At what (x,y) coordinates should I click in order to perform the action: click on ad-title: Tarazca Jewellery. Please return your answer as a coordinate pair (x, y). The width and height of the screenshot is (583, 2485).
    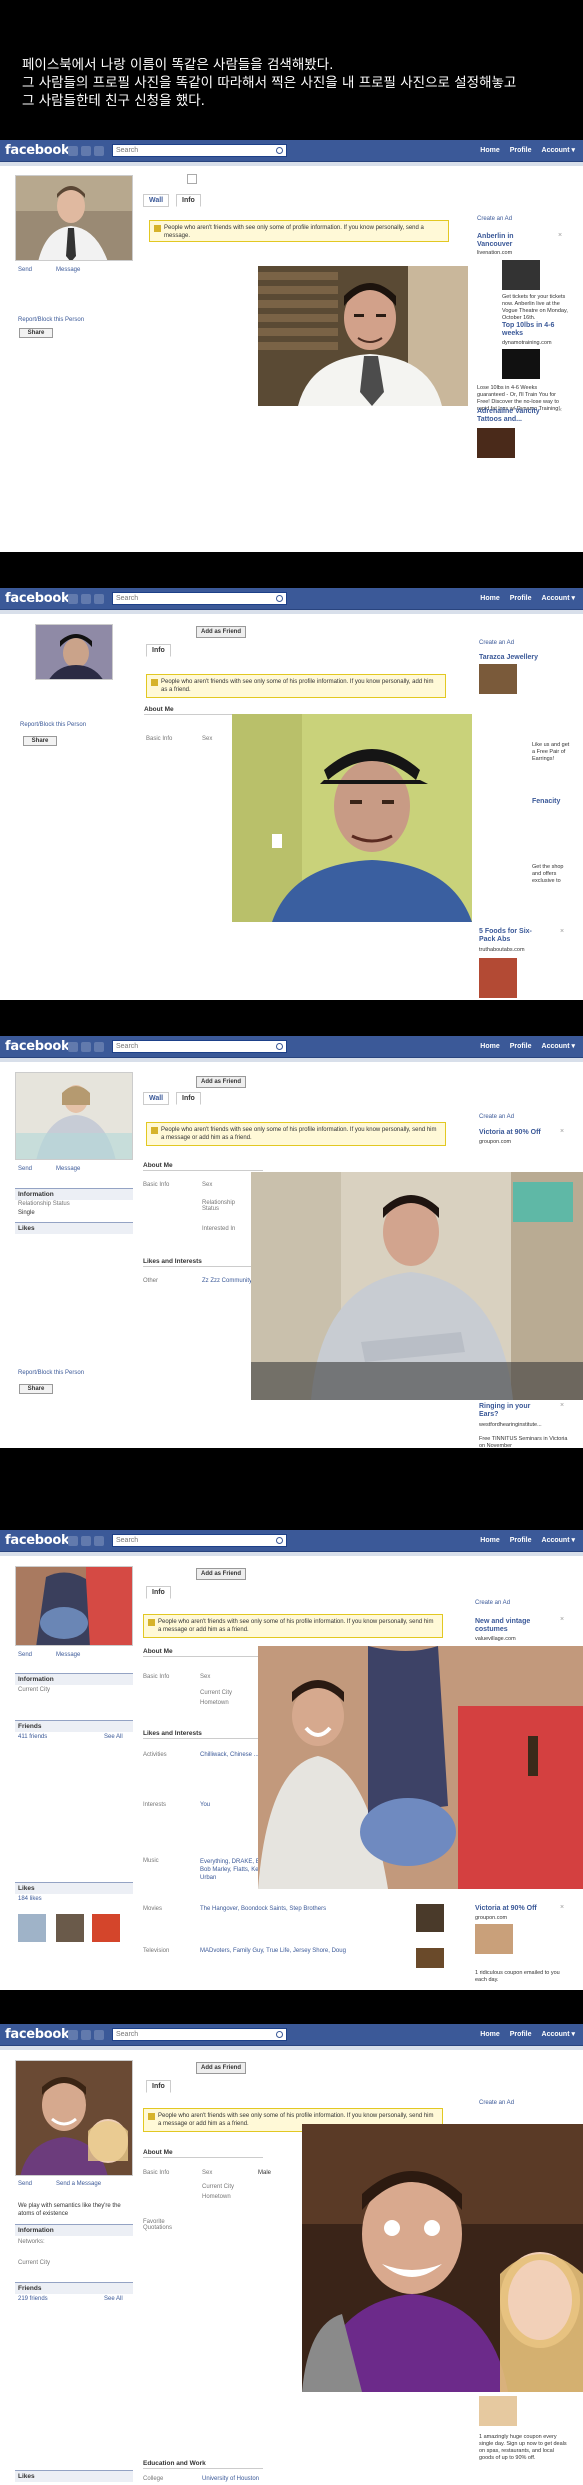
    Looking at the image, I should click on (508, 658).